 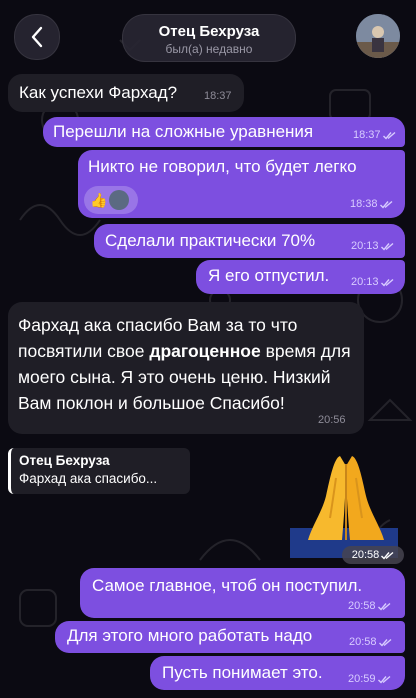 I want to click on message-text: Как успехи Фархад?, so click(x=98, y=92).